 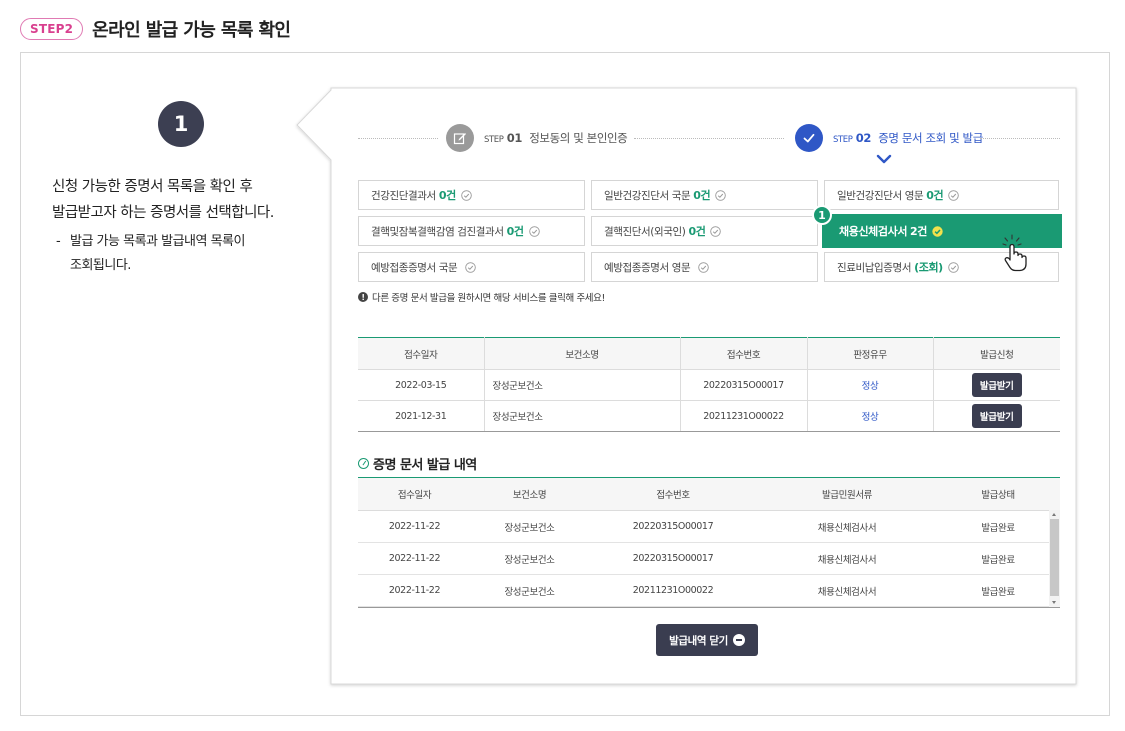 I want to click on step-2-number: 02, so click(x=863, y=138).